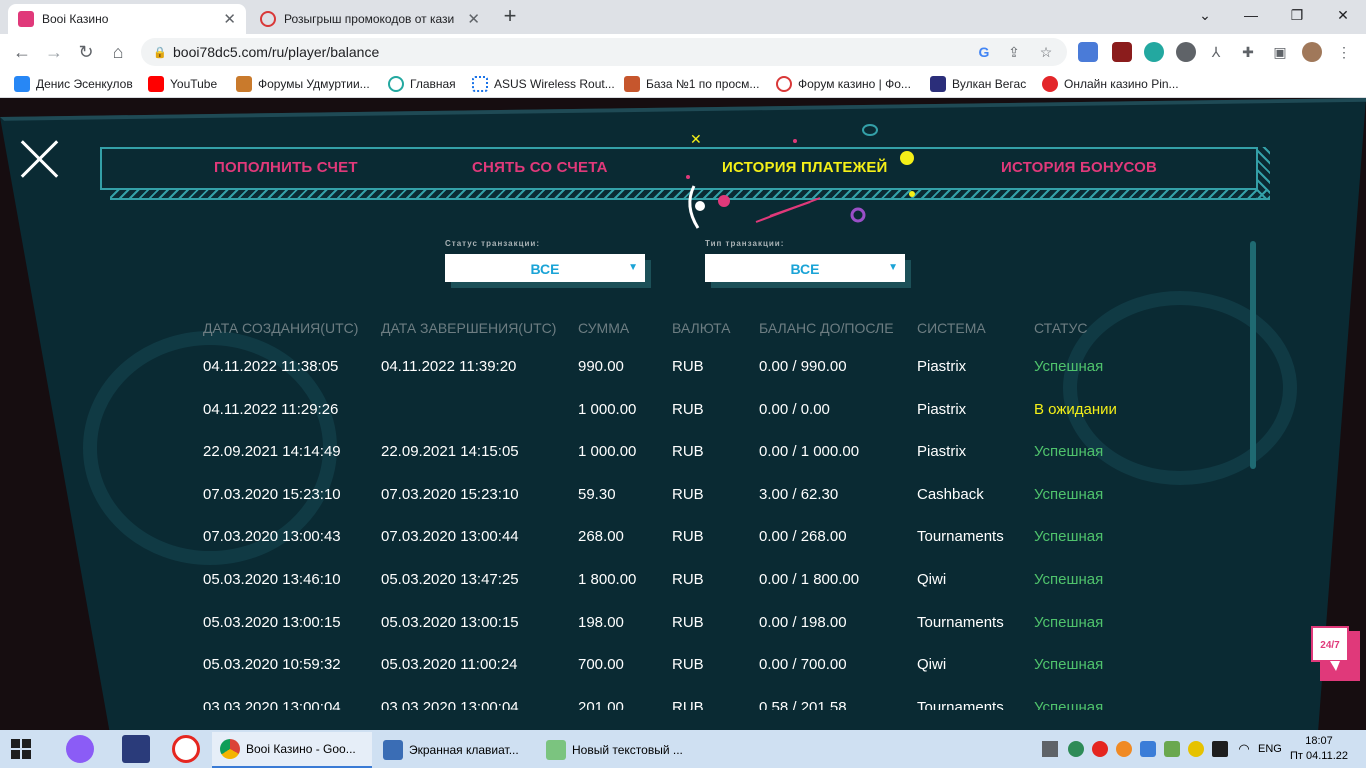 The image size is (1366, 768). I want to click on acrobat-extension-icon: ⅄, so click(1216, 52).